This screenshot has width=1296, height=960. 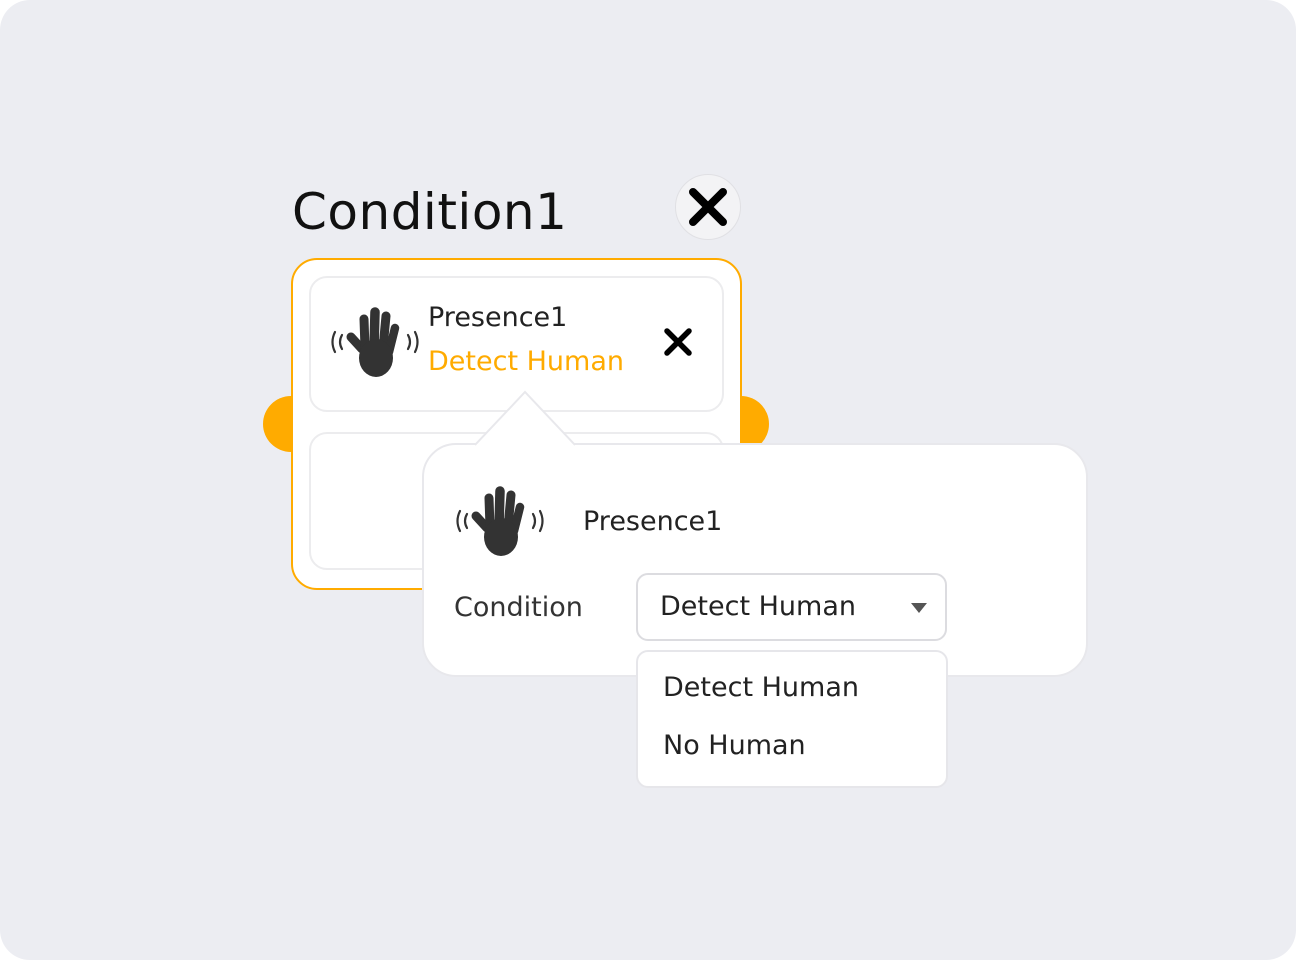 What do you see at coordinates (525, 418) in the screenshot?
I see `popover-pointer` at bounding box center [525, 418].